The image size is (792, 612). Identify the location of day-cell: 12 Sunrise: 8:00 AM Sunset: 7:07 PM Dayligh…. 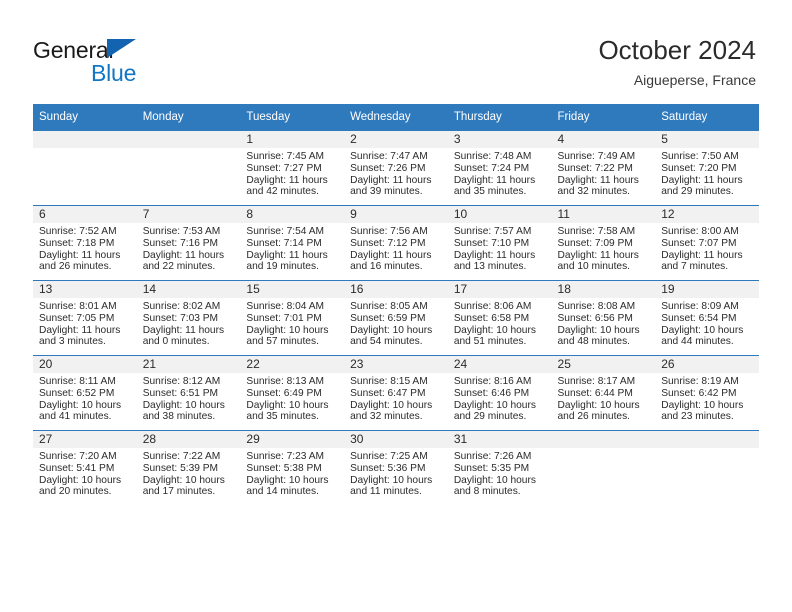
(707, 243).